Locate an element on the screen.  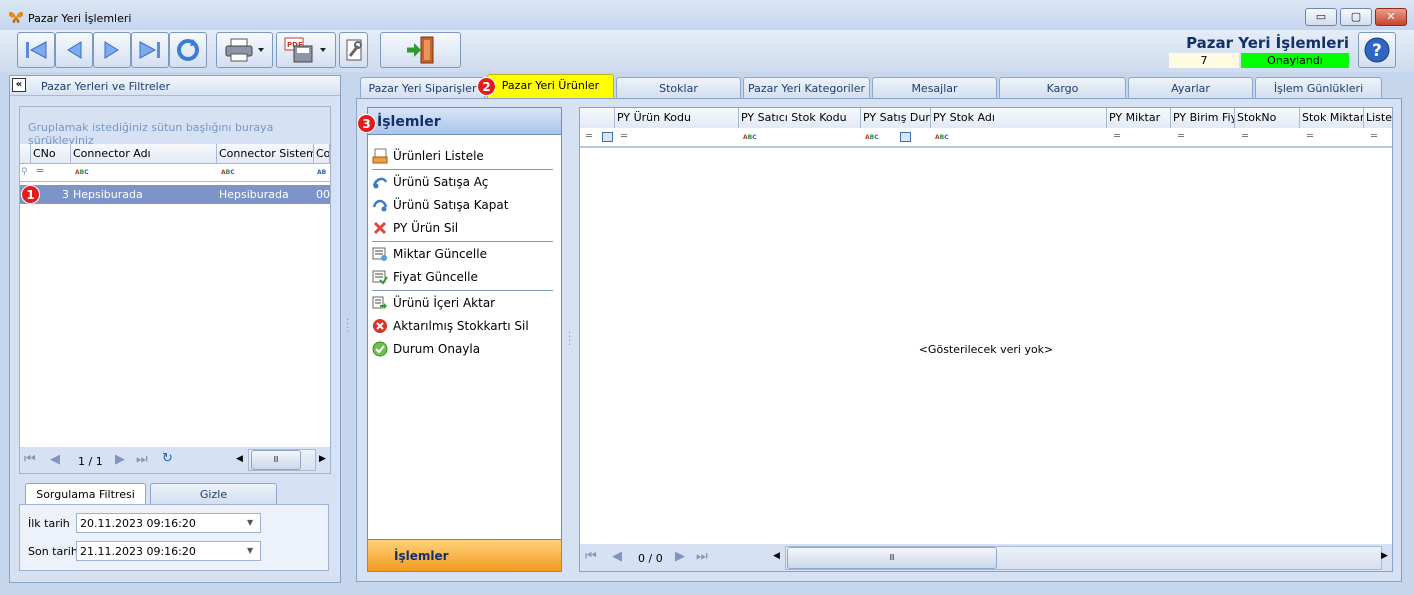
connector-name-cell: Hepsiburada is located at coordinates (108, 194).